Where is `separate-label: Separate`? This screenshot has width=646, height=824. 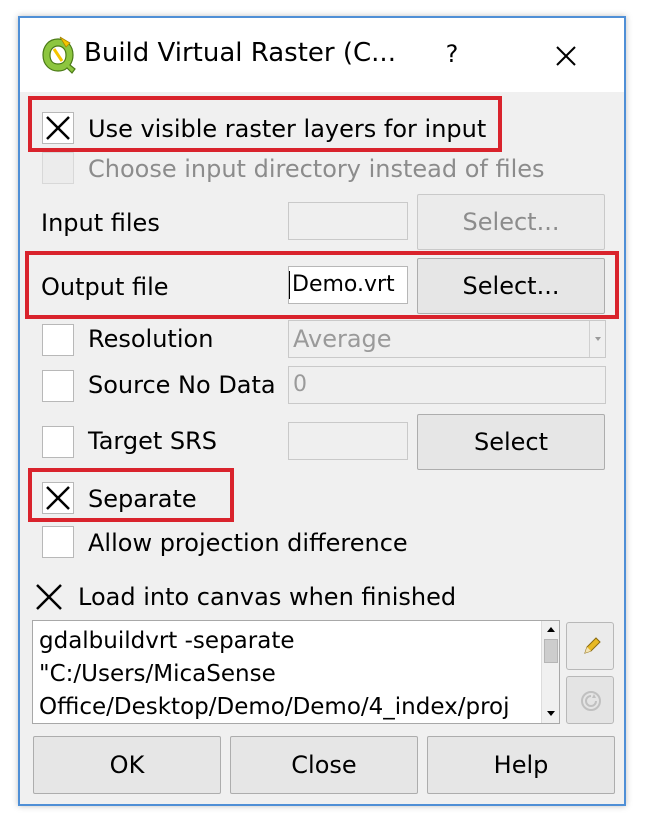
separate-label: Separate is located at coordinates (142, 499).